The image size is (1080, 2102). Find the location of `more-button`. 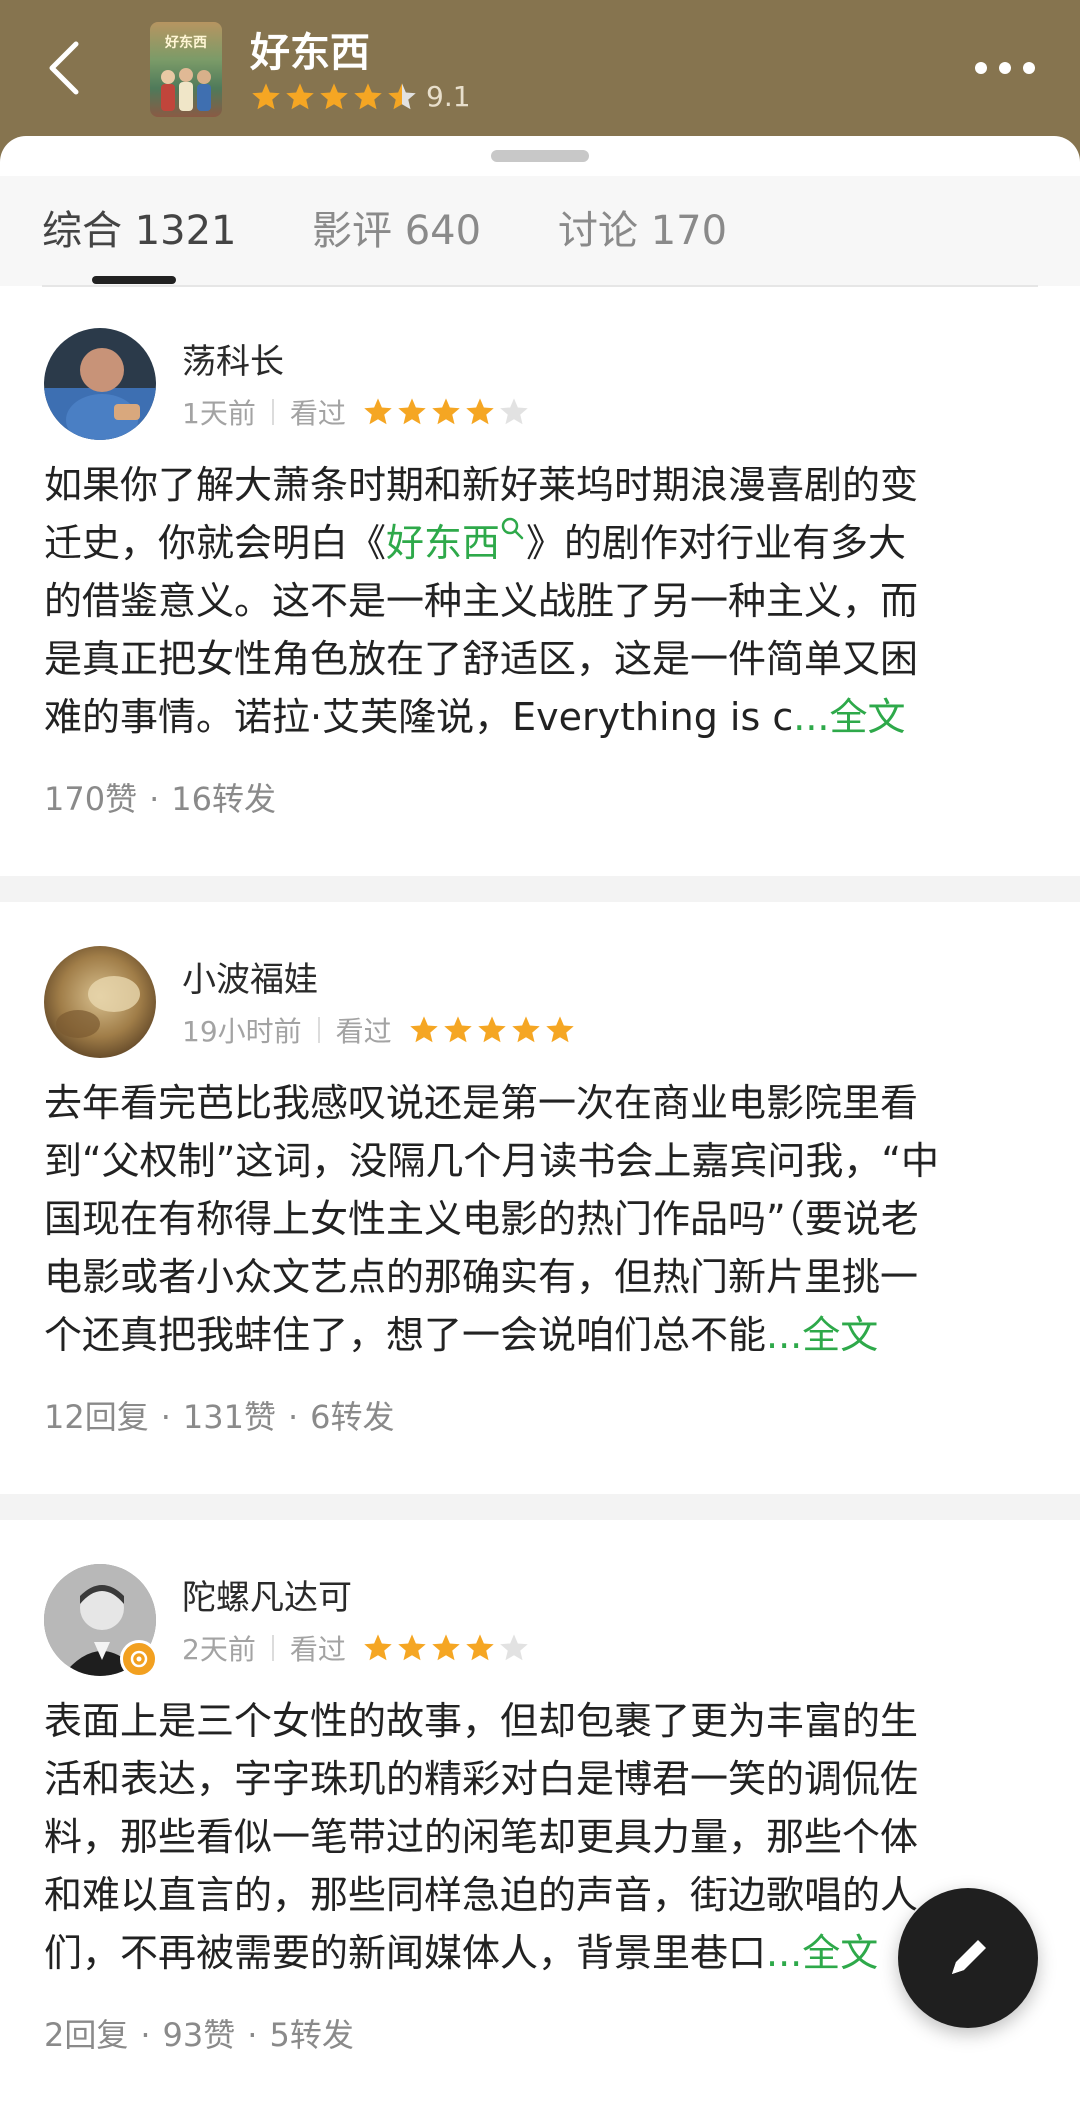

more-button is located at coordinates (1005, 68).